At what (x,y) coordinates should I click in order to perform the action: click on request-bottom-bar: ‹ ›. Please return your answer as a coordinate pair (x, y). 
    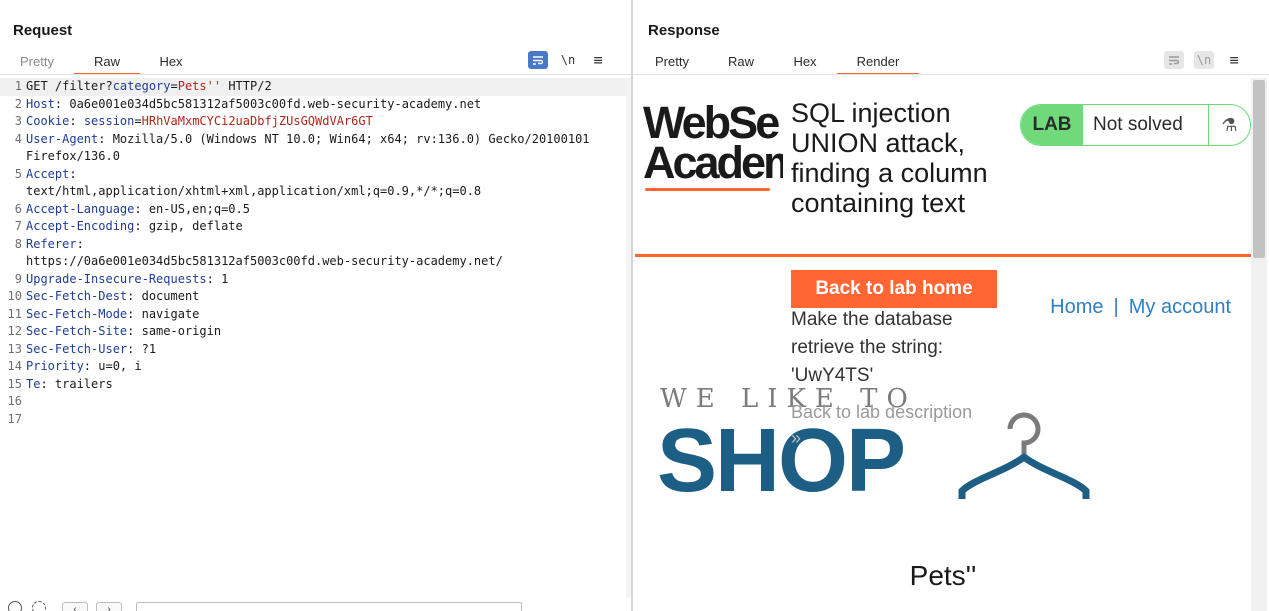
    Looking at the image, I should click on (316, 605).